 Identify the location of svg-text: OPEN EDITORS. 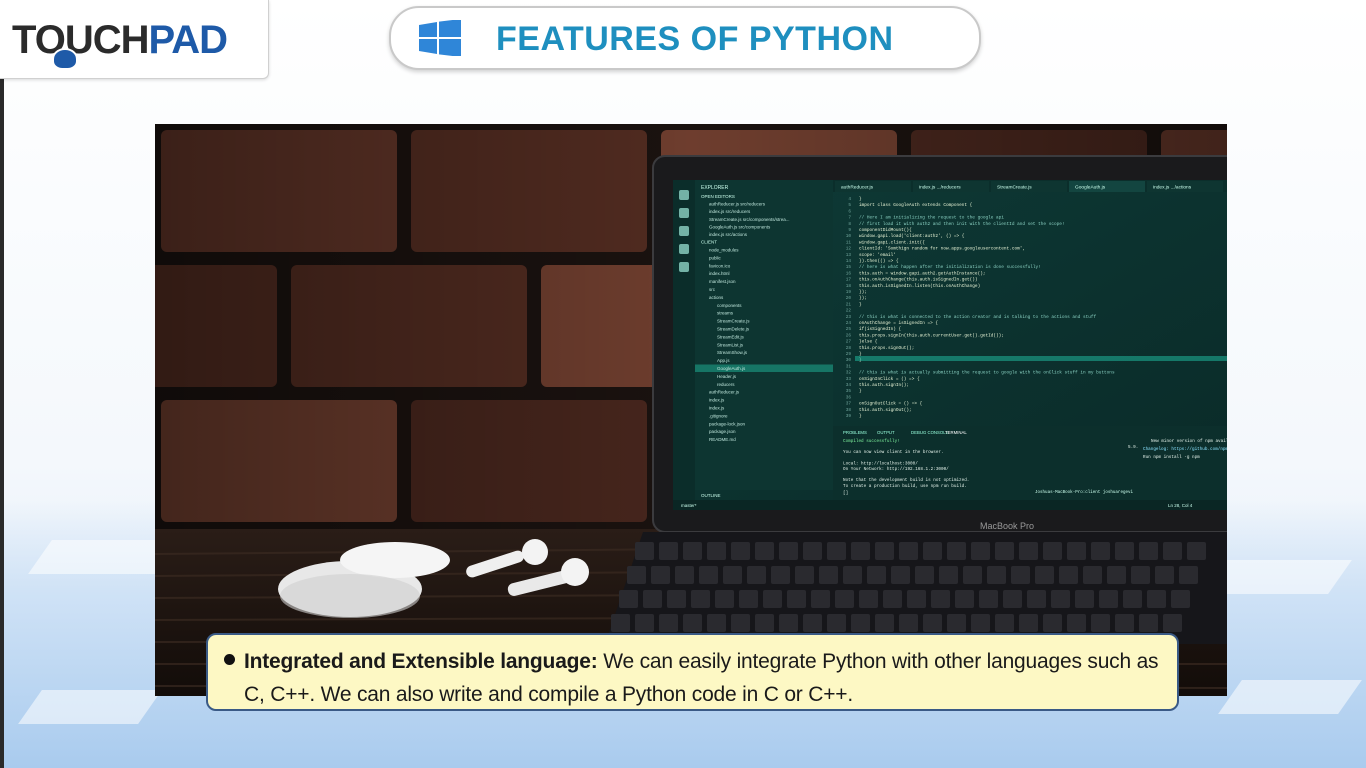
(718, 196).